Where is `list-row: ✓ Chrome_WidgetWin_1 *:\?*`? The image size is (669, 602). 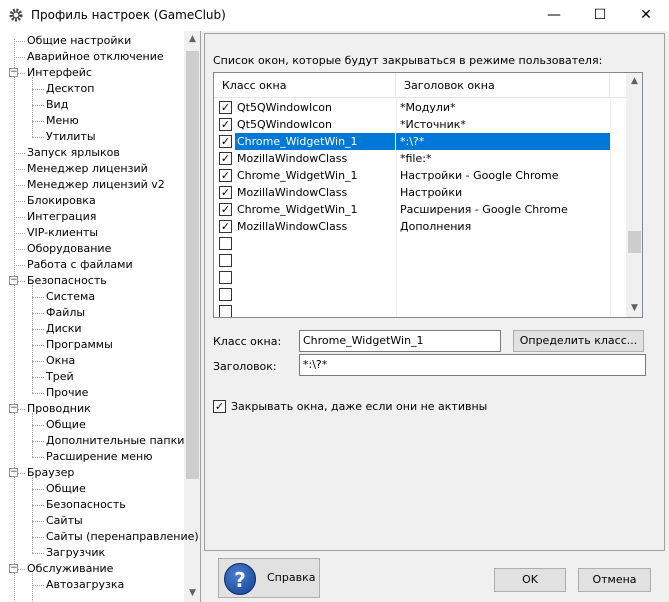
list-row: ✓ Chrome_WidgetWin_1 *:\?* is located at coordinates (420, 141).